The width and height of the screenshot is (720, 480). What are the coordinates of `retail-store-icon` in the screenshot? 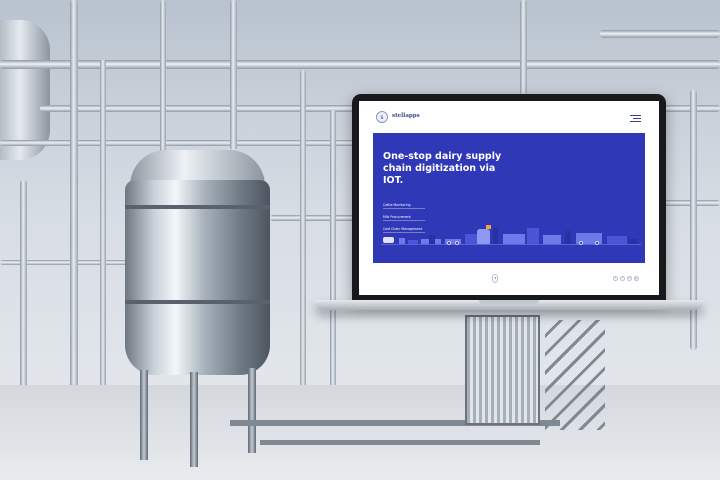 It's located at (617, 240).